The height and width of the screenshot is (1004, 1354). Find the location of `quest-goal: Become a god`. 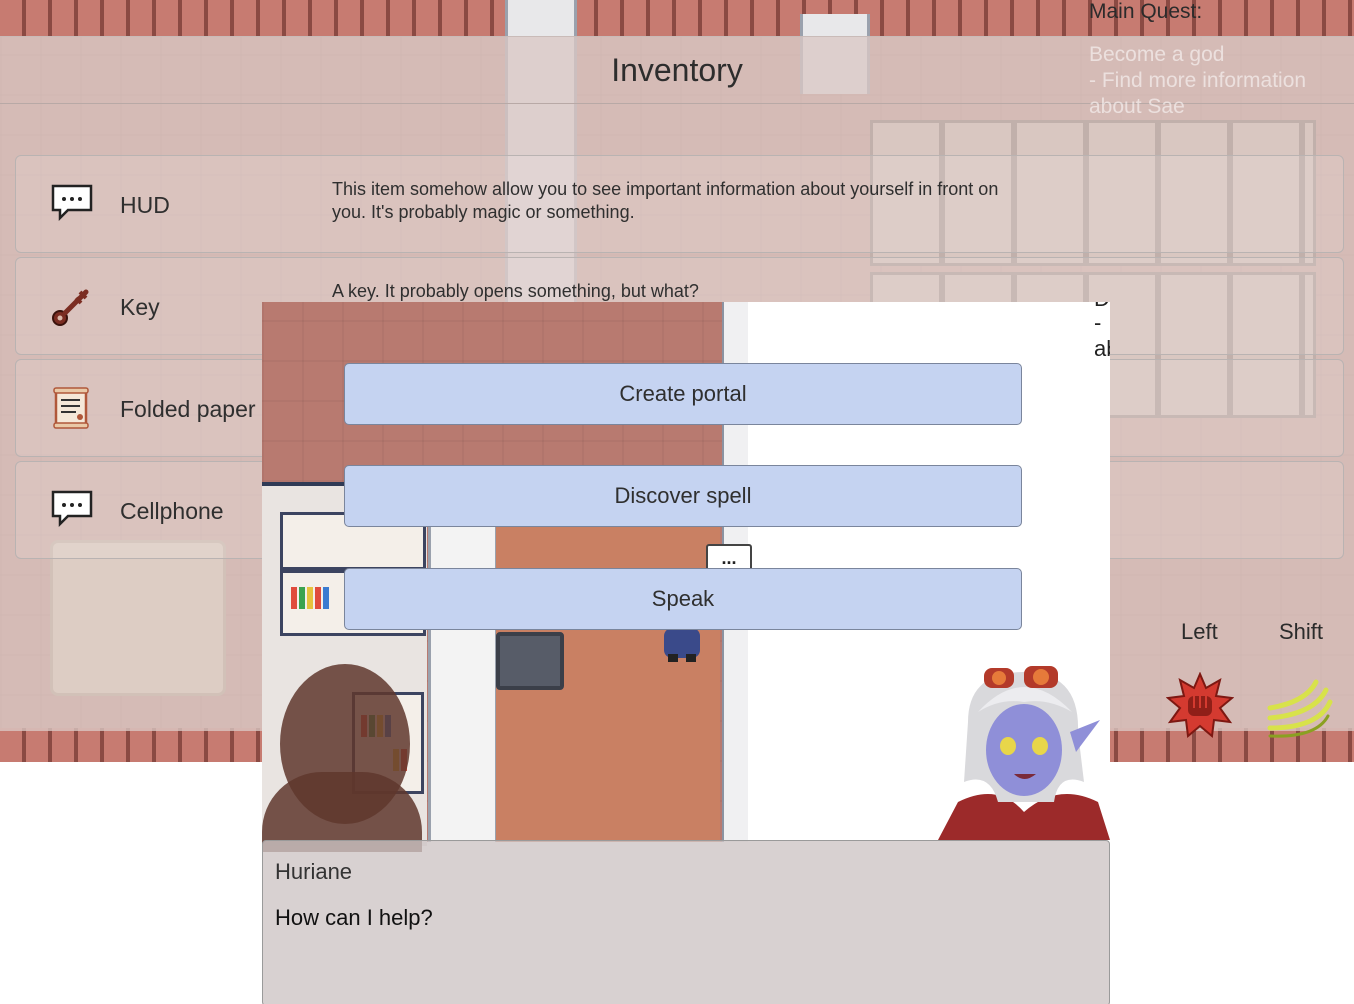

quest-goal: Become a god is located at coordinates (1157, 54).